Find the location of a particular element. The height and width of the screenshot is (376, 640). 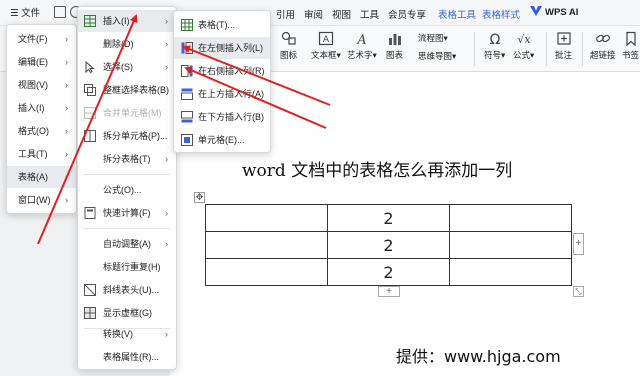

add-column-button: + is located at coordinates (578, 244).